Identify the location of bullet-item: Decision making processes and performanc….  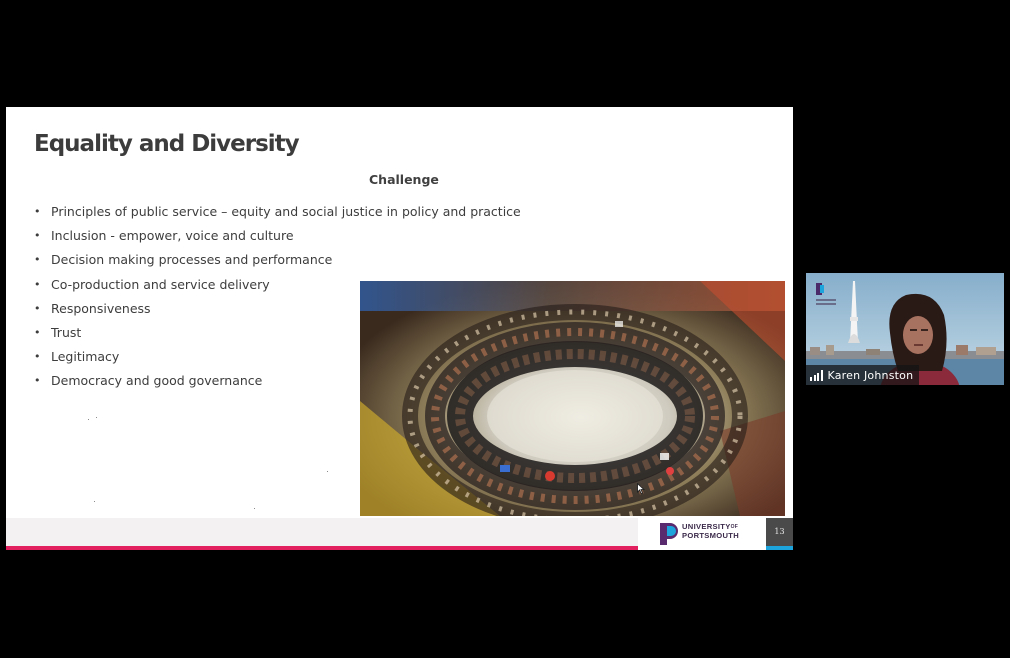
(277, 262).